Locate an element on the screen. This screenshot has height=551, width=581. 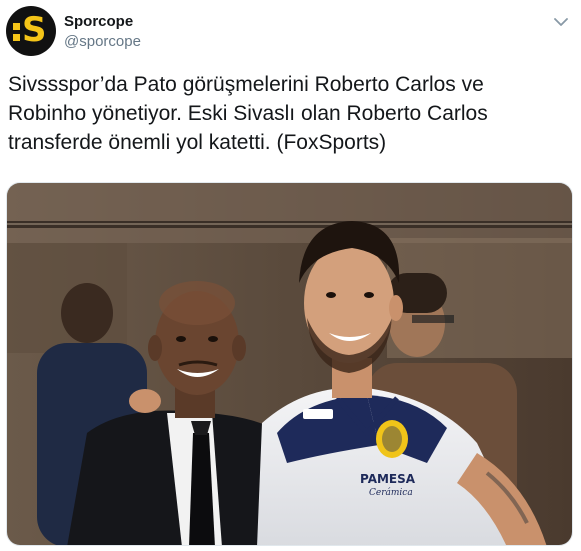
sporcope-logo-icon: S is located at coordinates (31, 30).